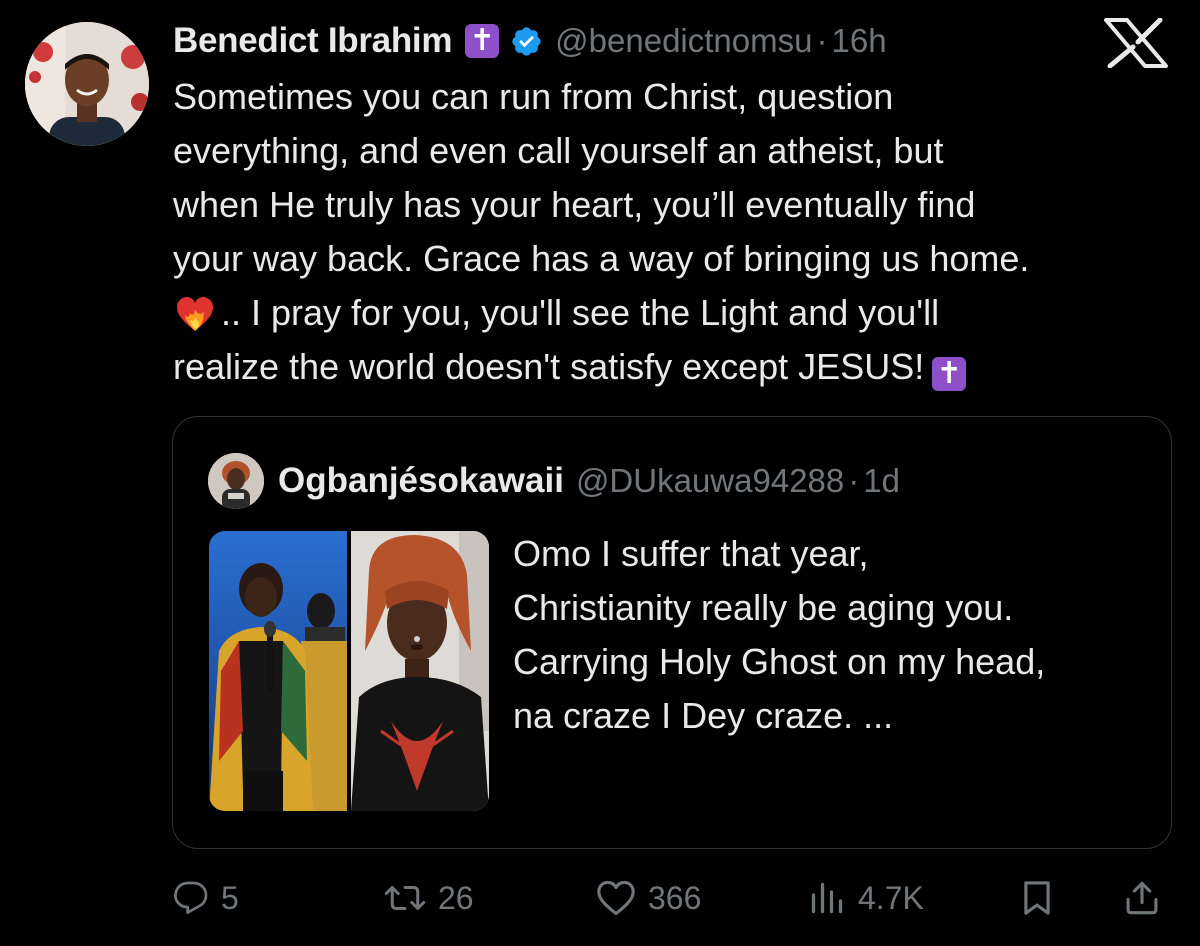 The height and width of the screenshot is (946, 1200). Describe the element at coordinates (779, 661) in the screenshot. I see `quoted-text-line: Carrying Holy Ghost on my head,` at that location.